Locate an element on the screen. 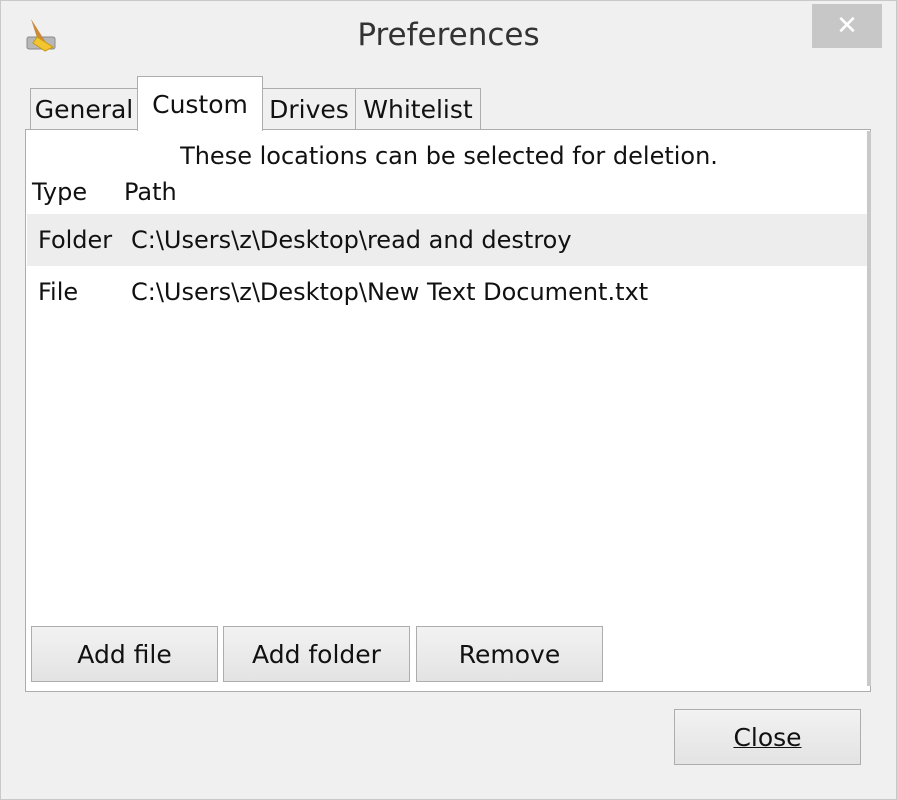 Image resolution: width=897 pixels, height=800 pixels. column-header-type: Type is located at coordinates (59, 192).